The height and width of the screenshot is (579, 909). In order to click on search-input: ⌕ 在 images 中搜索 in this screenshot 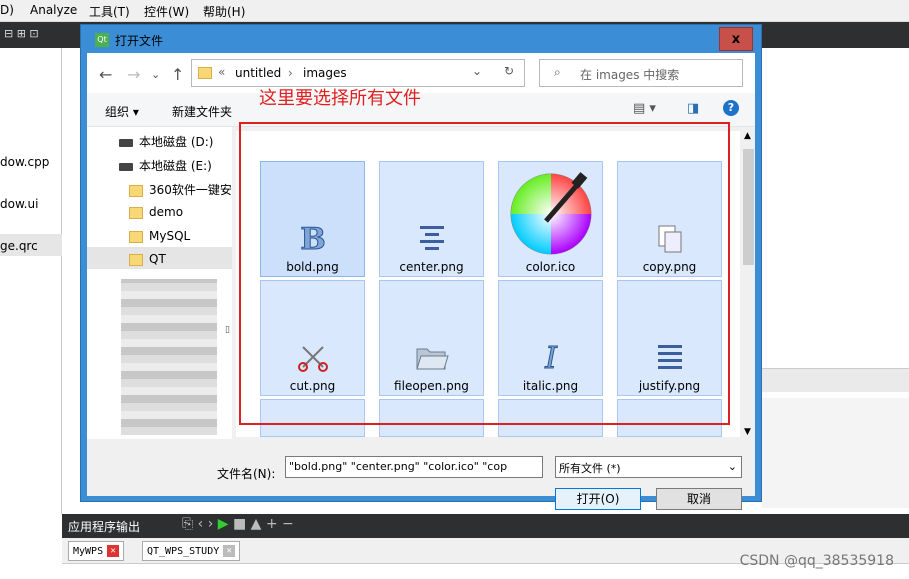, I will do `click(641, 73)`.